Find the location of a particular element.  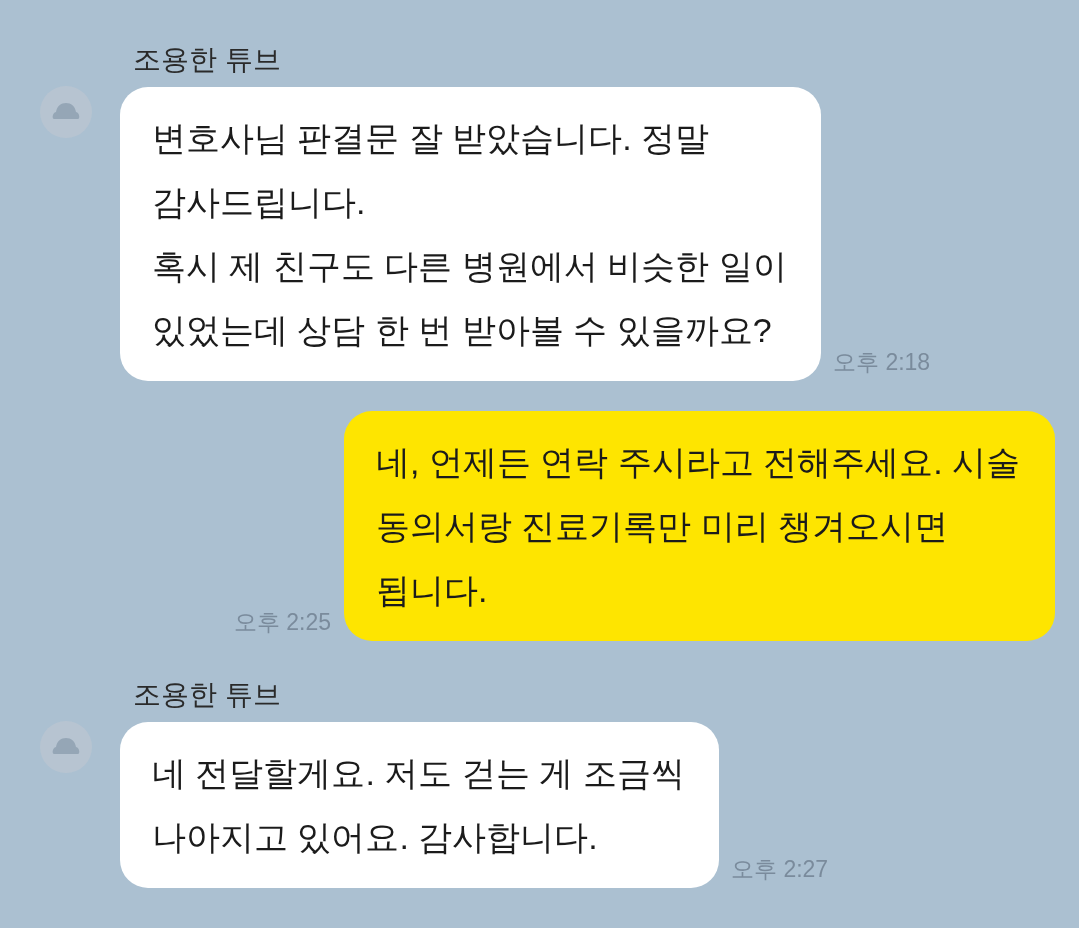

message-bubble: 네 전달할게요. 저도 걷는 게 조금씩 나아지고 있어요. 감사합니다. is located at coordinates (419, 805).